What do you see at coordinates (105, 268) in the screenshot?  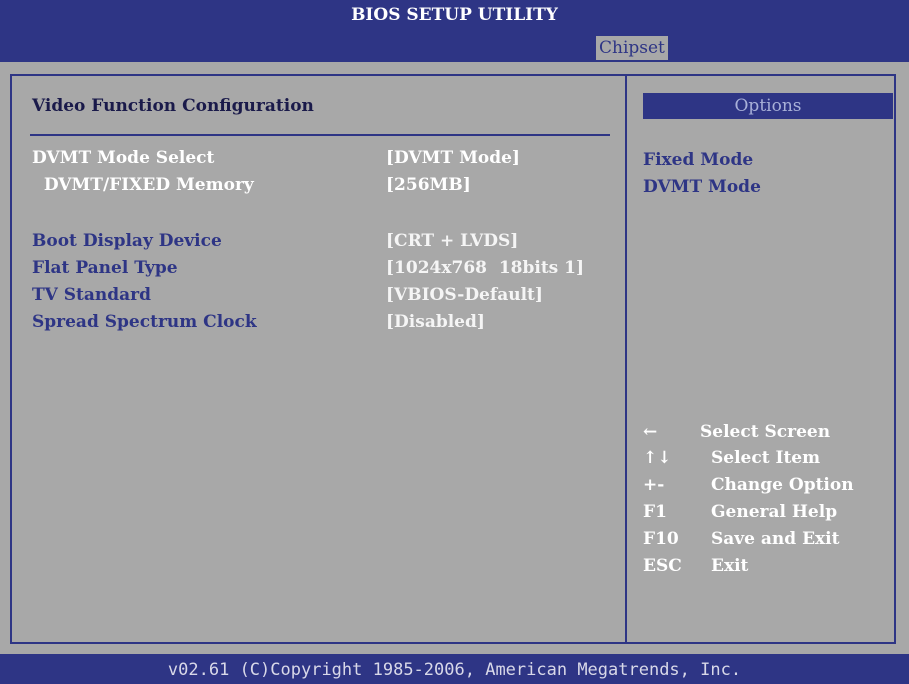 I see `setting-label: Flat Panel Type` at bounding box center [105, 268].